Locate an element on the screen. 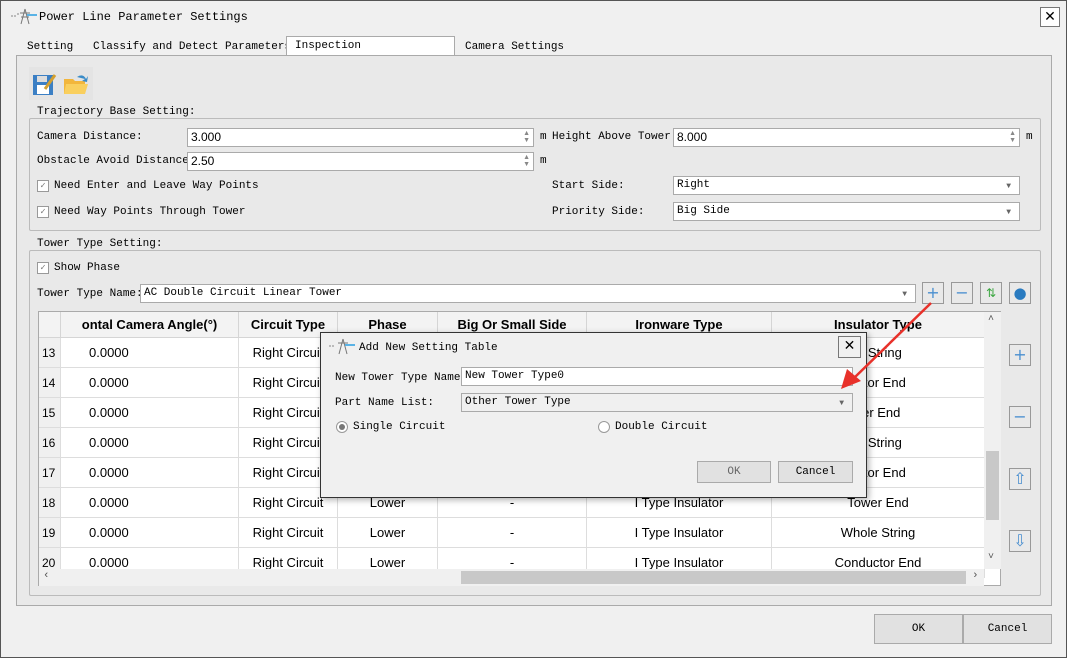 Image resolution: width=1067 pixels, height=658 pixels. double-circuit-radio is located at coordinates (604, 427).